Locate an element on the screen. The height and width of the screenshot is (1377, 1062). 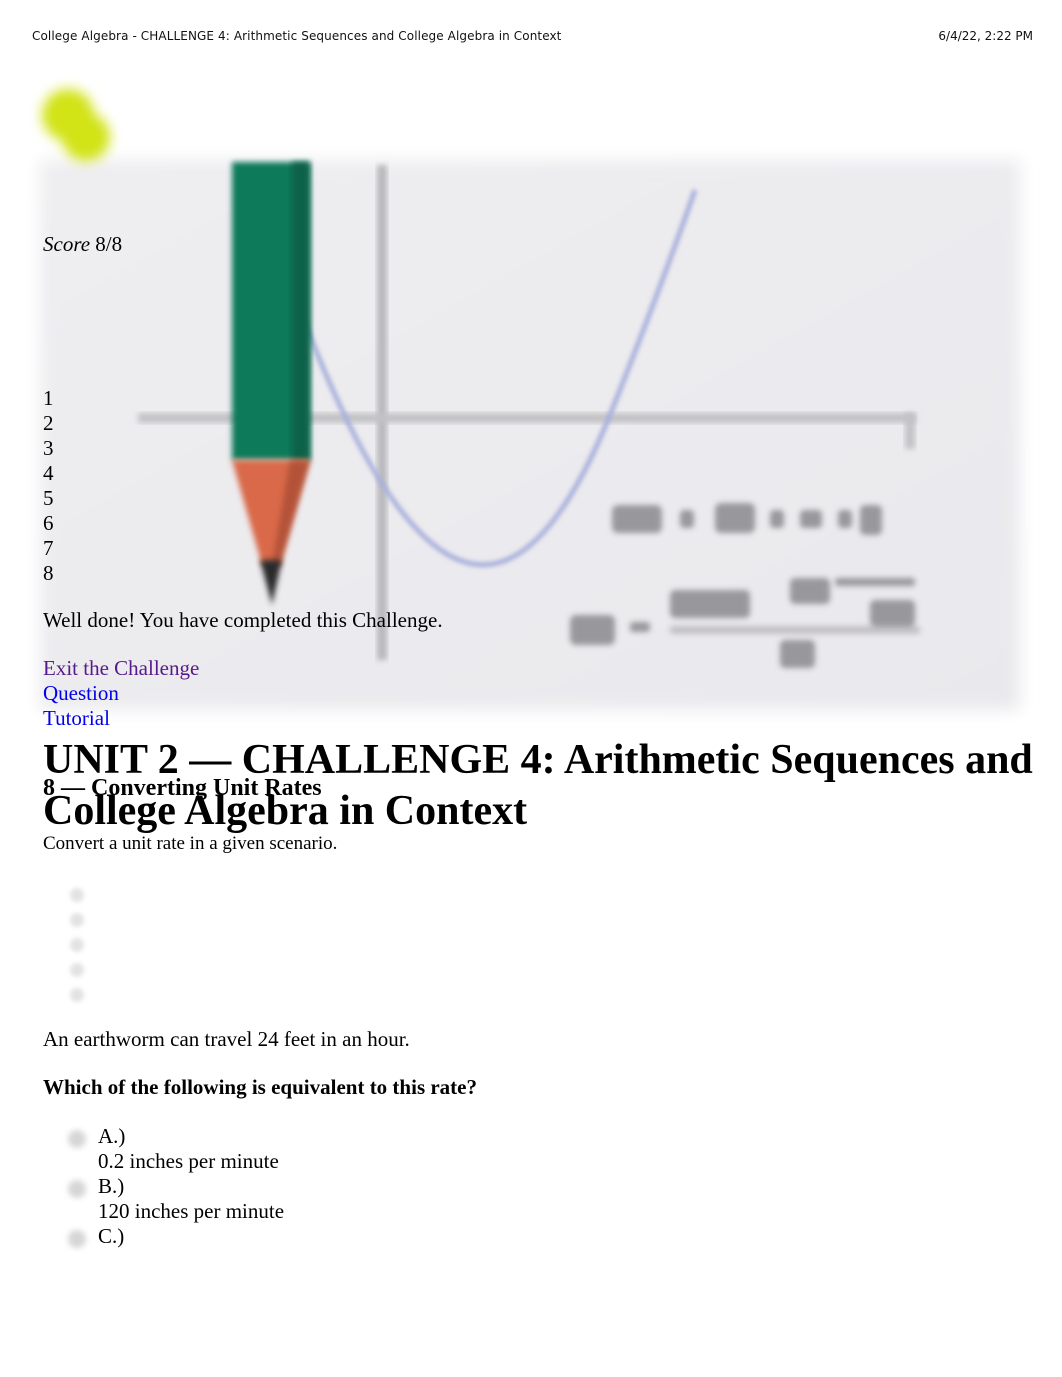
option-letter: B.) is located at coordinates (111, 1186).